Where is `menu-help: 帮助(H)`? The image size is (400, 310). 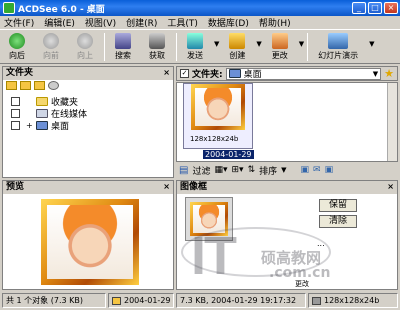 menu-help: 帮助(H) is located at coordinates (275, 22).